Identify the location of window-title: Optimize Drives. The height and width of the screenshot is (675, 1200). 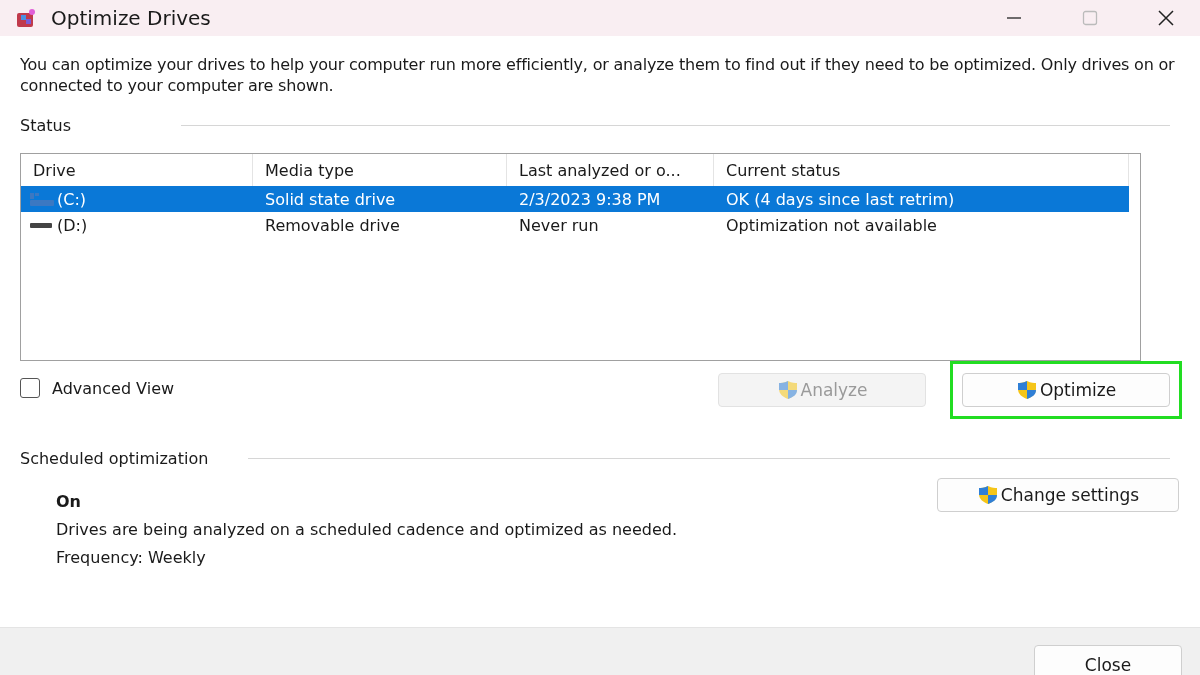
(131, 18).